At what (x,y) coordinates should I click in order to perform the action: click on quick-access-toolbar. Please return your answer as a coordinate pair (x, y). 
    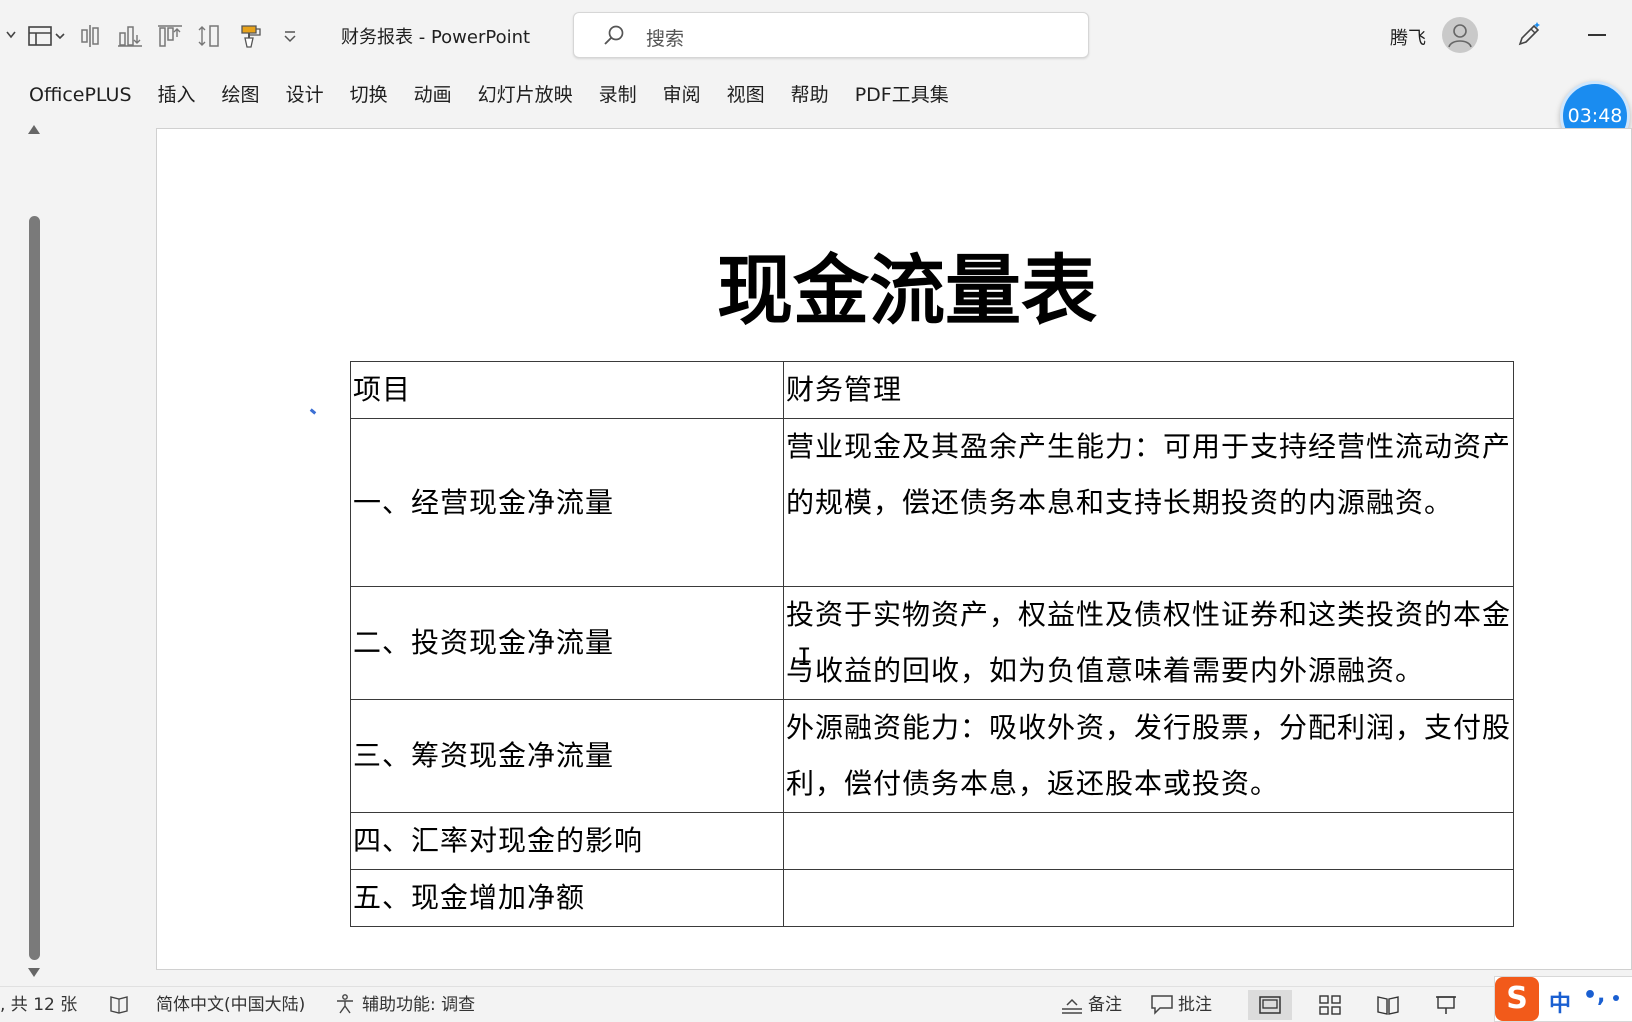
    Looking at the image, I should click on (155, 36).